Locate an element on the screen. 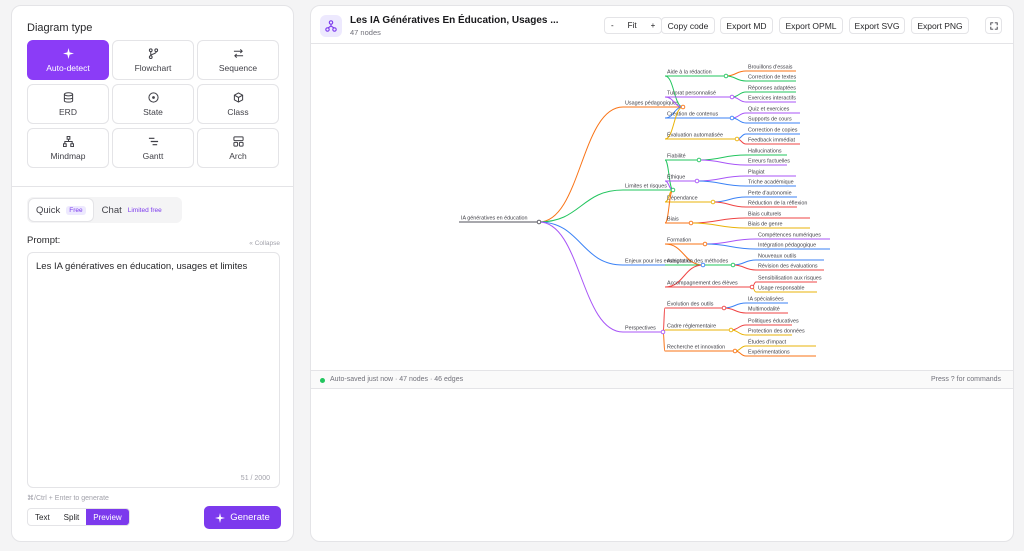 This screenshot has width=1024, height=551. mindmap-branch: Usages pédagogiques is located at coordinates (652, 104).